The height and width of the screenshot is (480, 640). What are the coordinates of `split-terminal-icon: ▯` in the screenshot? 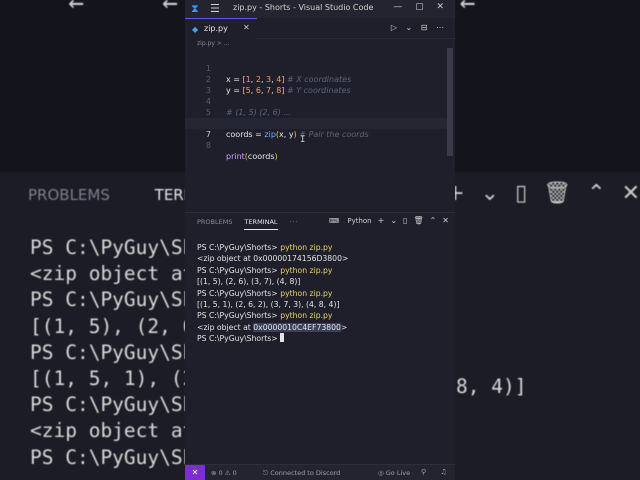 It's located at (405, 220).